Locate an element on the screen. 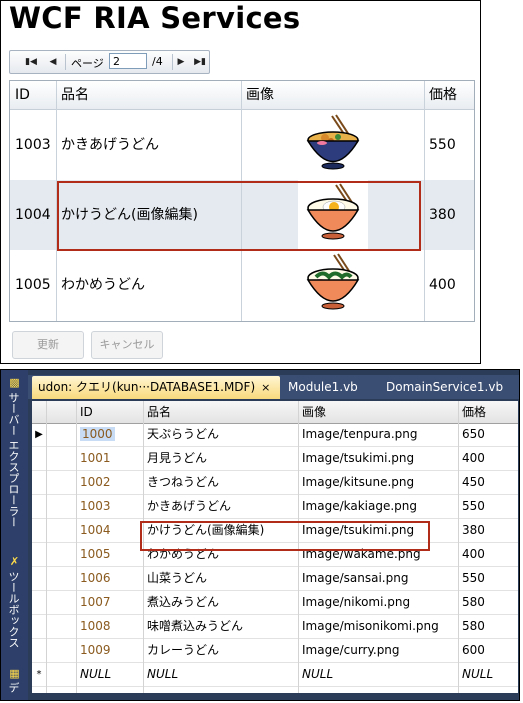 This screenshot has width=523, height=703. table-row: 1002 きつねうどん Image/kitsune.png 450 is located at coordinates (275, 483).